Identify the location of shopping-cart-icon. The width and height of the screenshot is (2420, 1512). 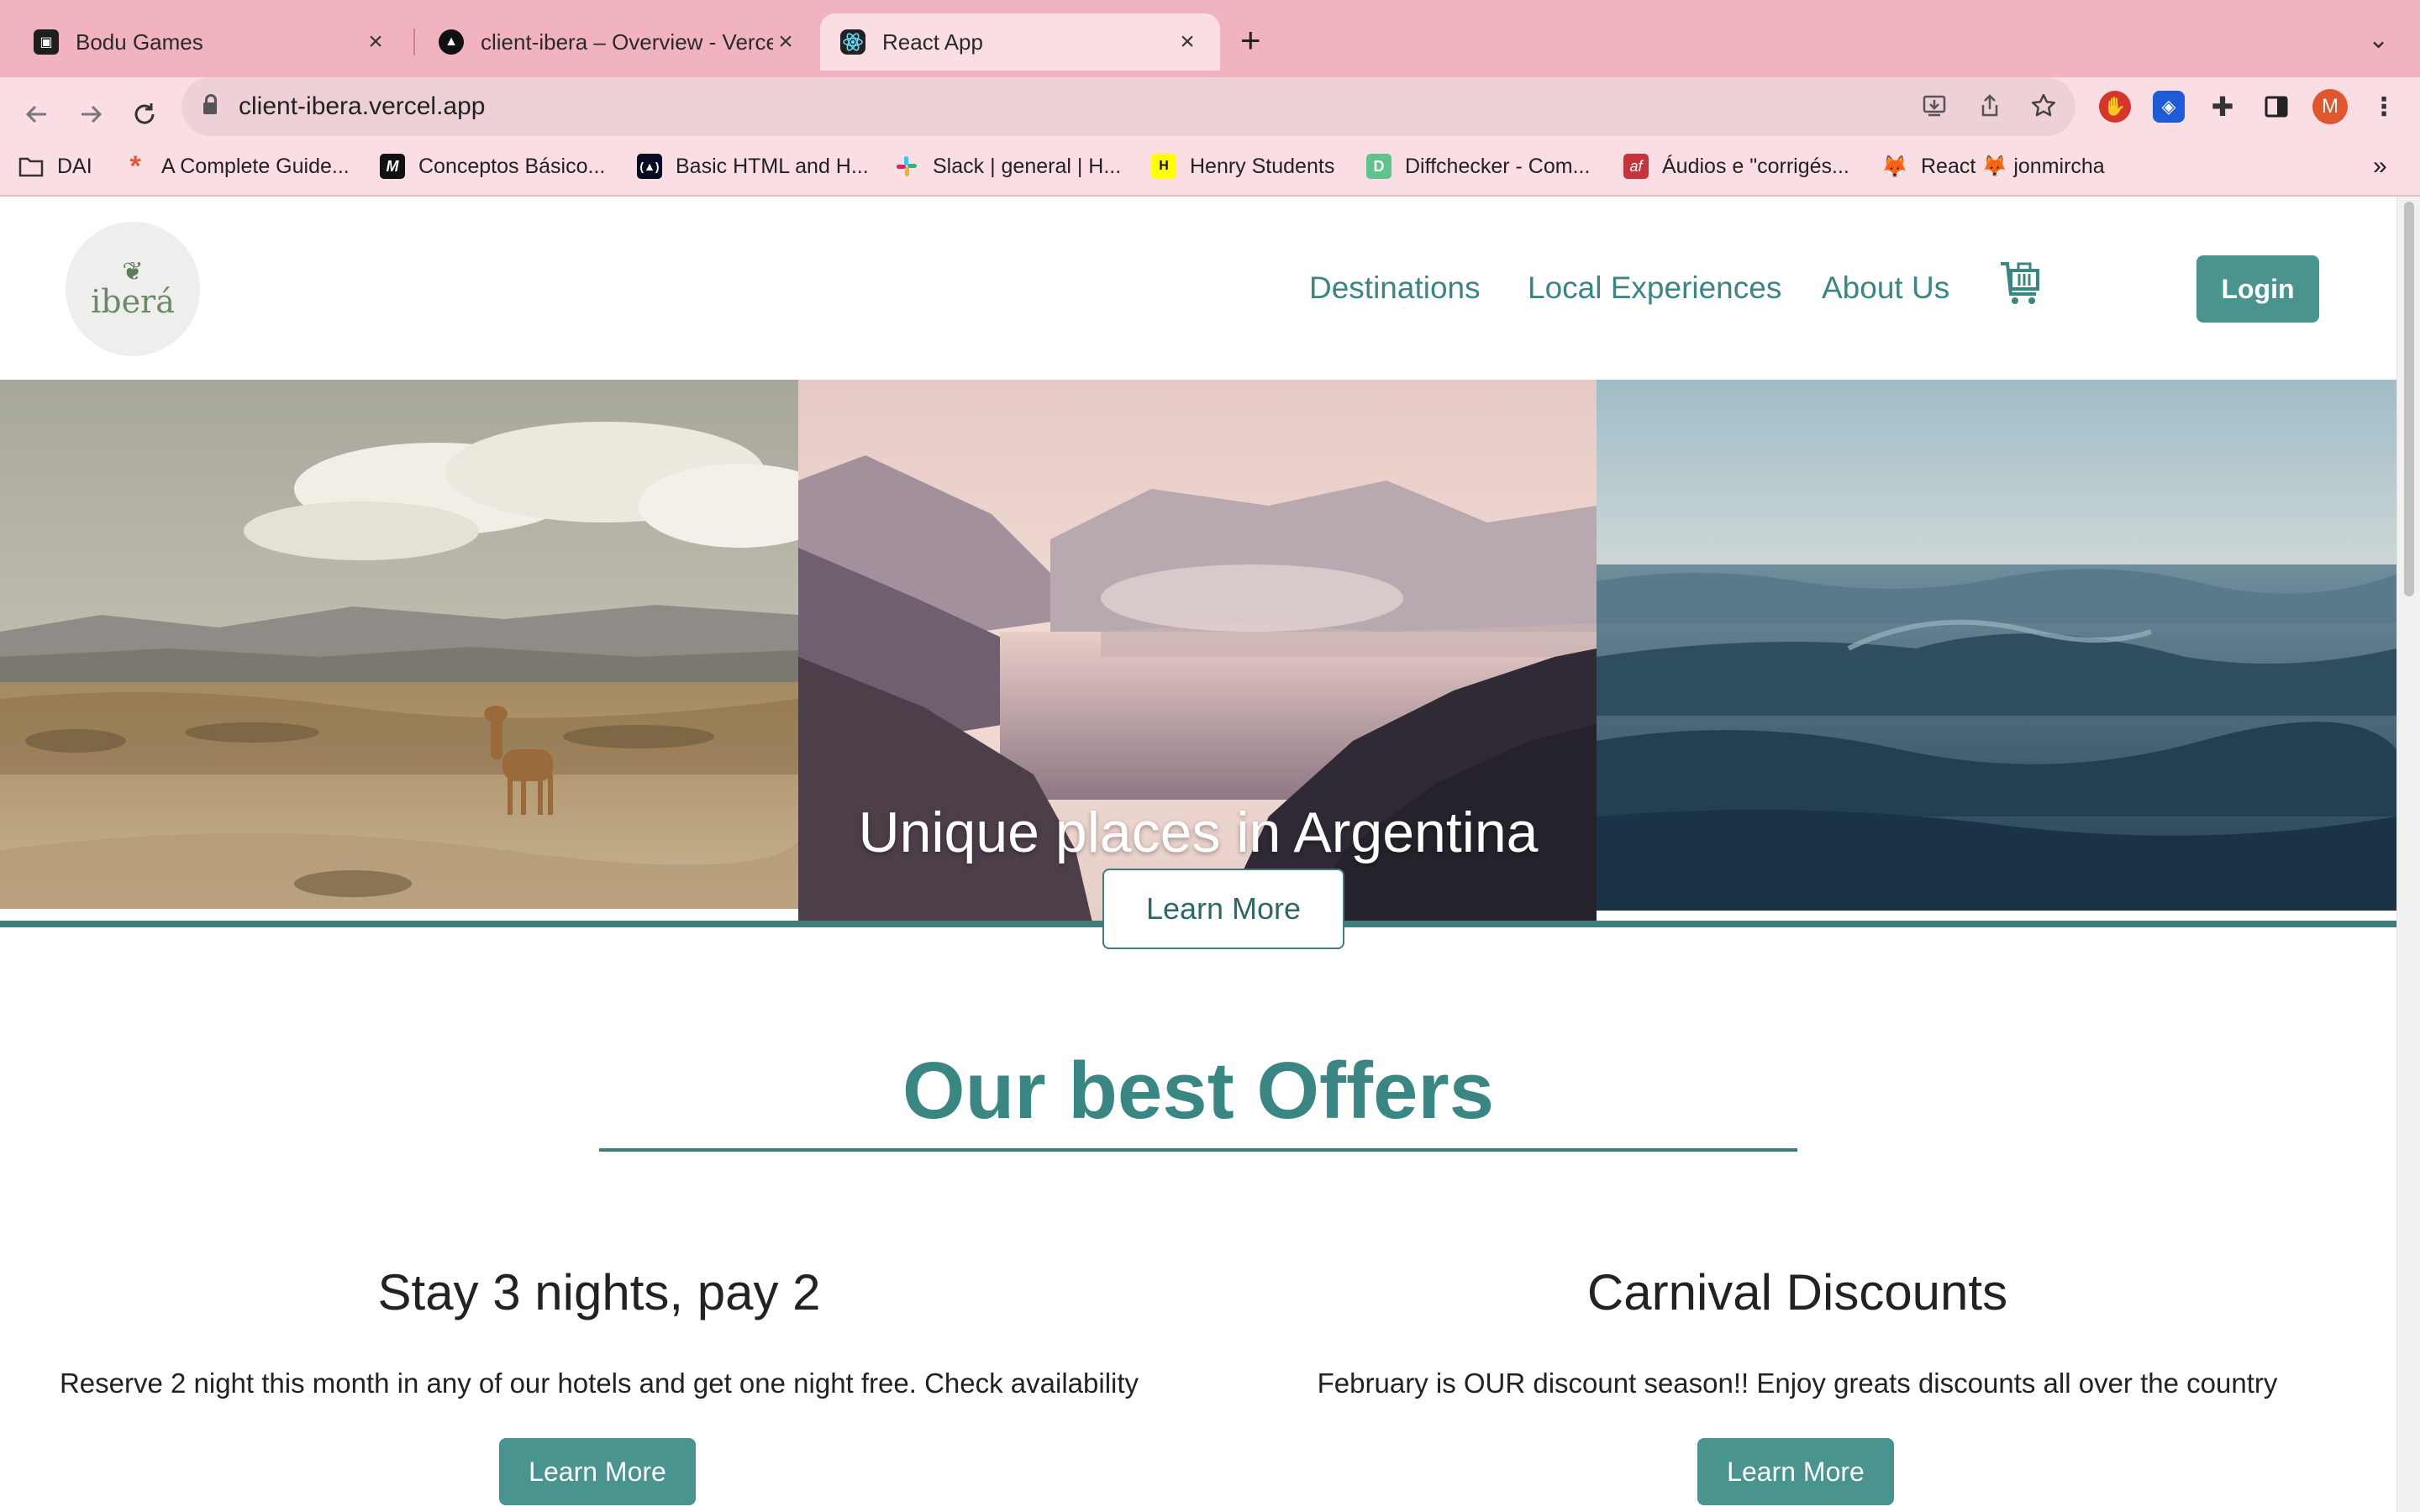
(2021, 284).